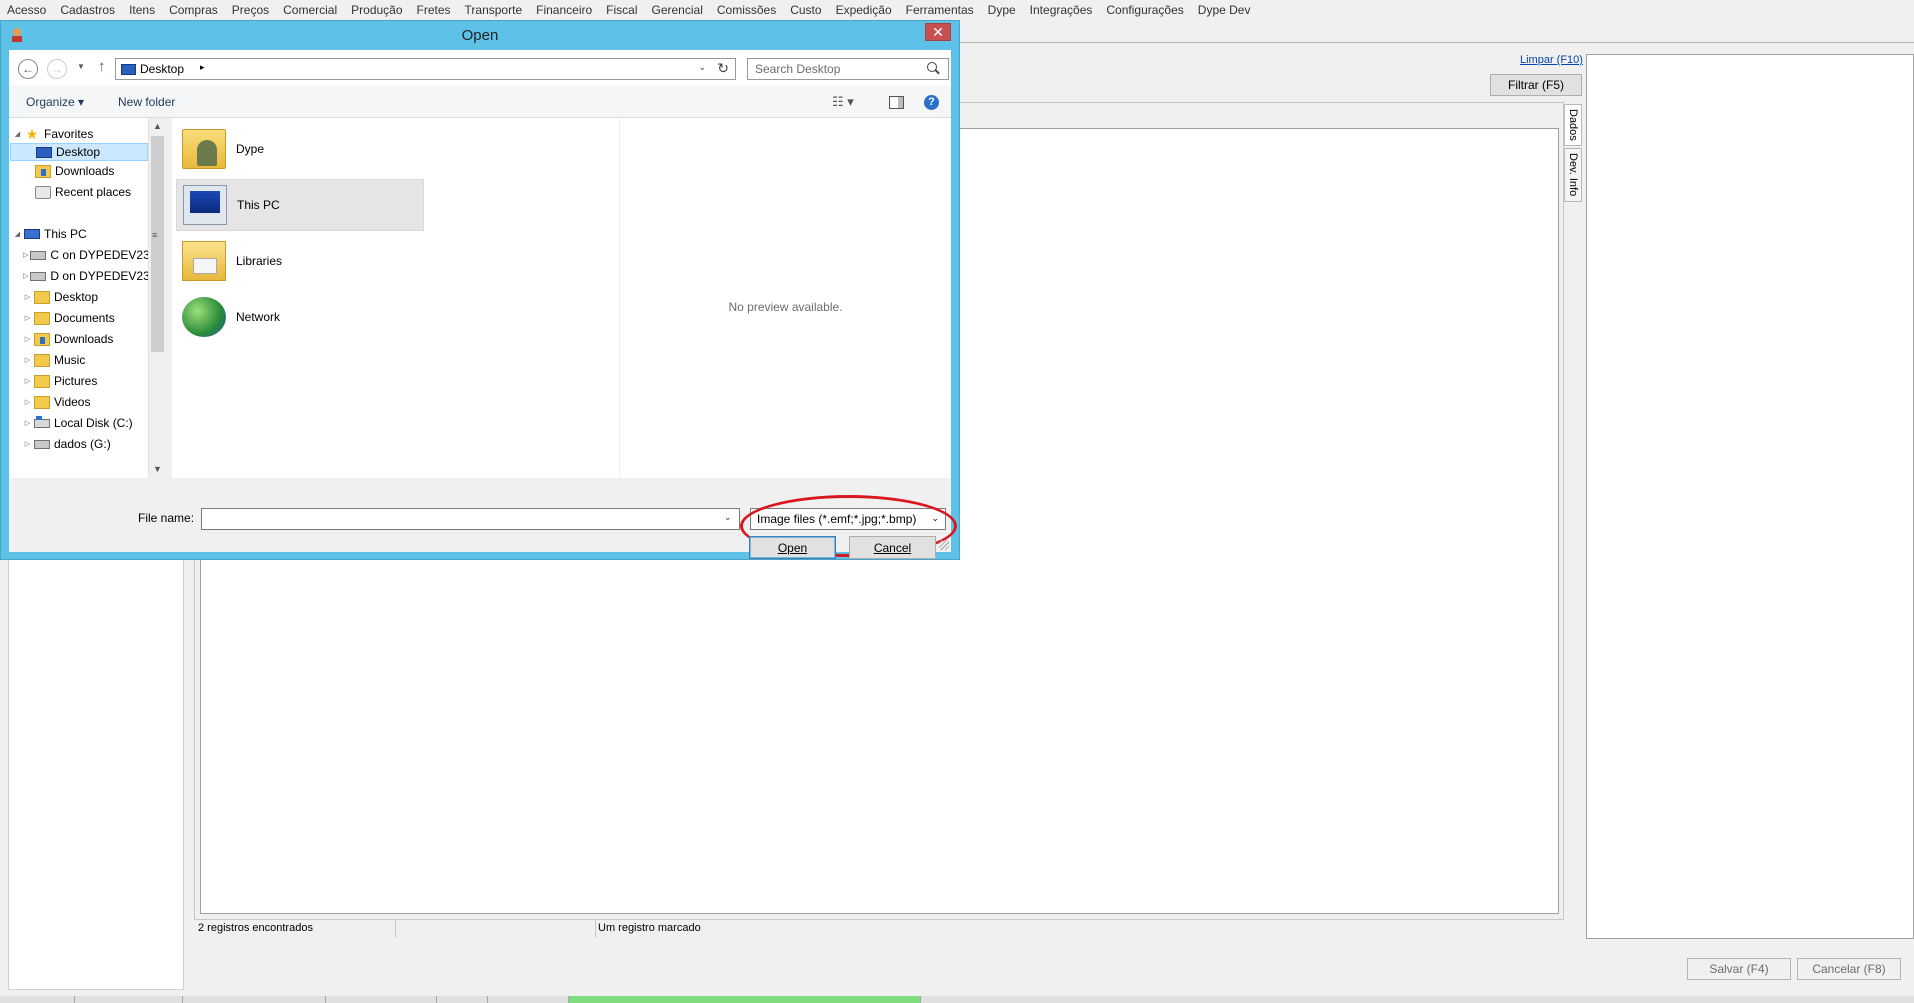 The width and height of the screenshot is (1914, 1003). What do you see at coordinates (1536, 85) in the screenshot?
I see `filtrar-button: Filtrar (F5)` at bounding box center [1536, 85].